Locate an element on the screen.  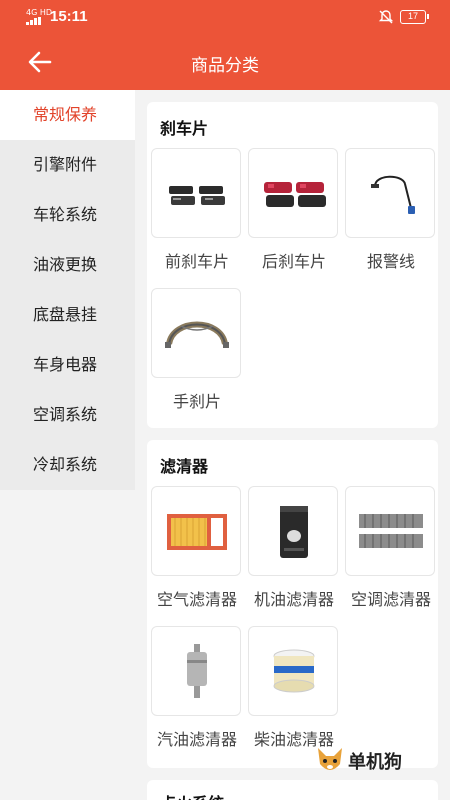
sidebar-item-wheels: 车轮系统 is located at coordinates (67, 215).